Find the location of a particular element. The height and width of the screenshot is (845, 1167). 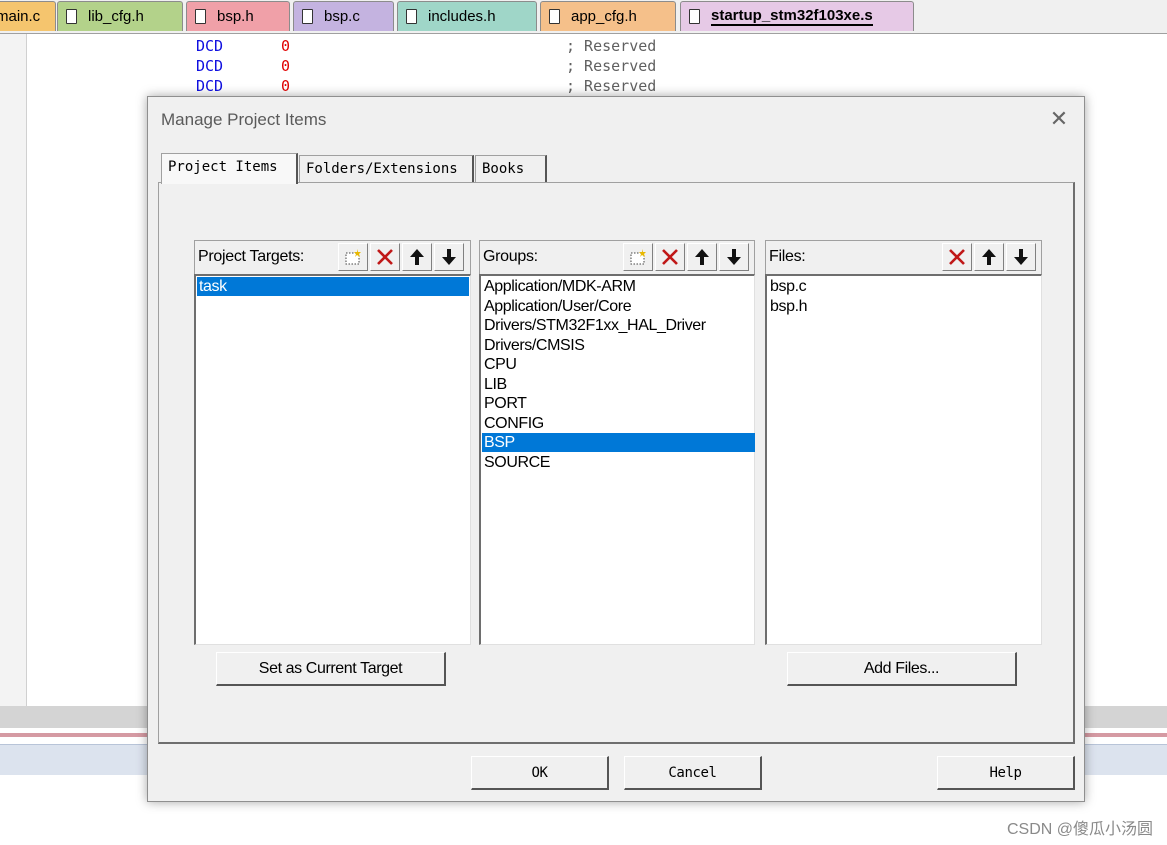

tab-bsp-c: bsp.c is located at coordinates (343, 16).